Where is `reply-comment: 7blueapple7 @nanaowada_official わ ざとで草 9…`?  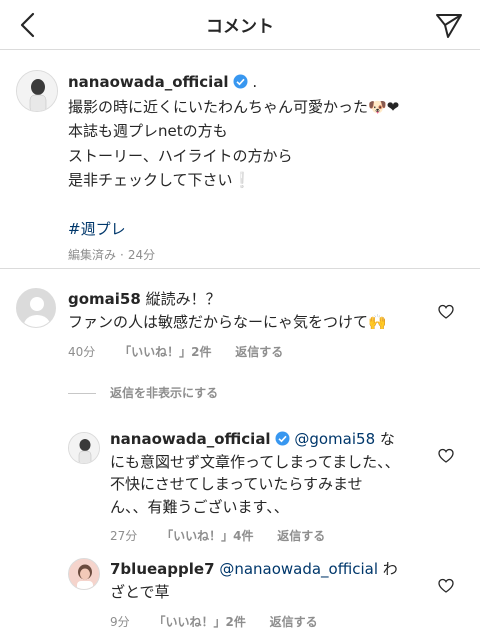
reply-comment: 7blueapple7 @nanaowada_official わ ざとで草 9… is located at coordinates (270, 596).